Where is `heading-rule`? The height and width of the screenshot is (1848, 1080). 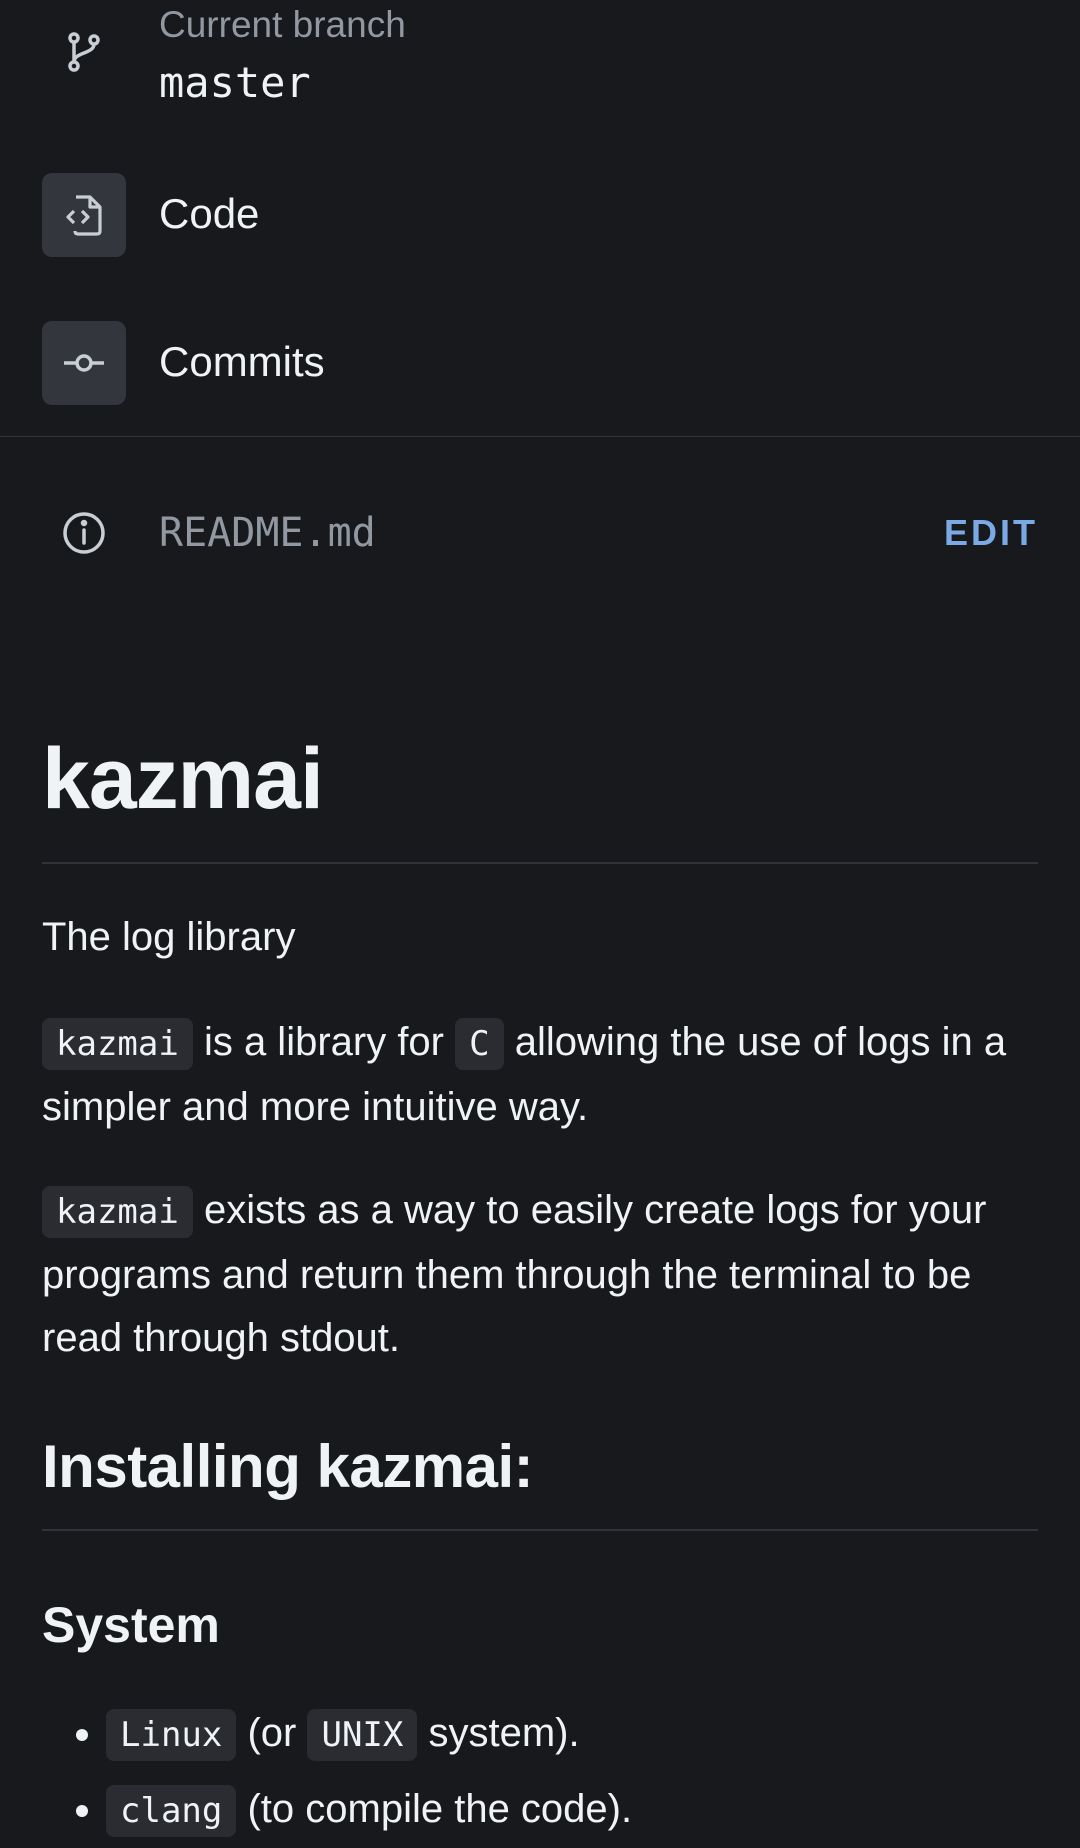 heading-rule is located at coordinates (540, 1530).